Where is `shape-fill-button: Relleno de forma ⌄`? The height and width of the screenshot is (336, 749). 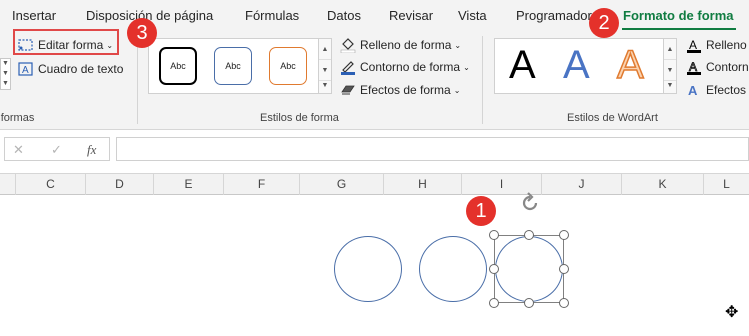 shape-fill-button: Relleno de forma ⌄ is located at coordinates (400, 45).